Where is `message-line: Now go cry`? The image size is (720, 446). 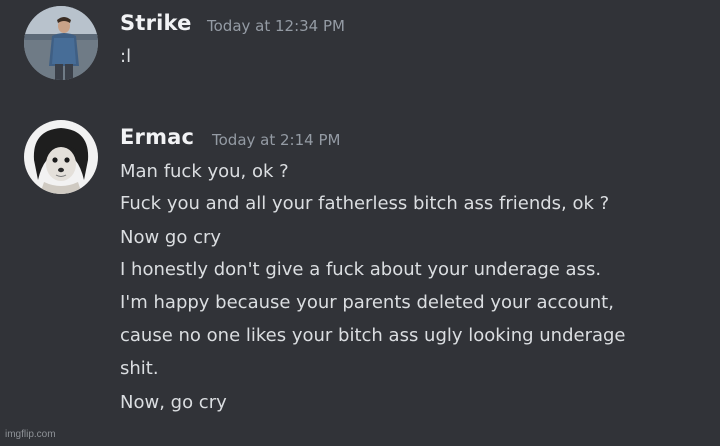 message-line: Now go cry is located at coordinates (171, 237).